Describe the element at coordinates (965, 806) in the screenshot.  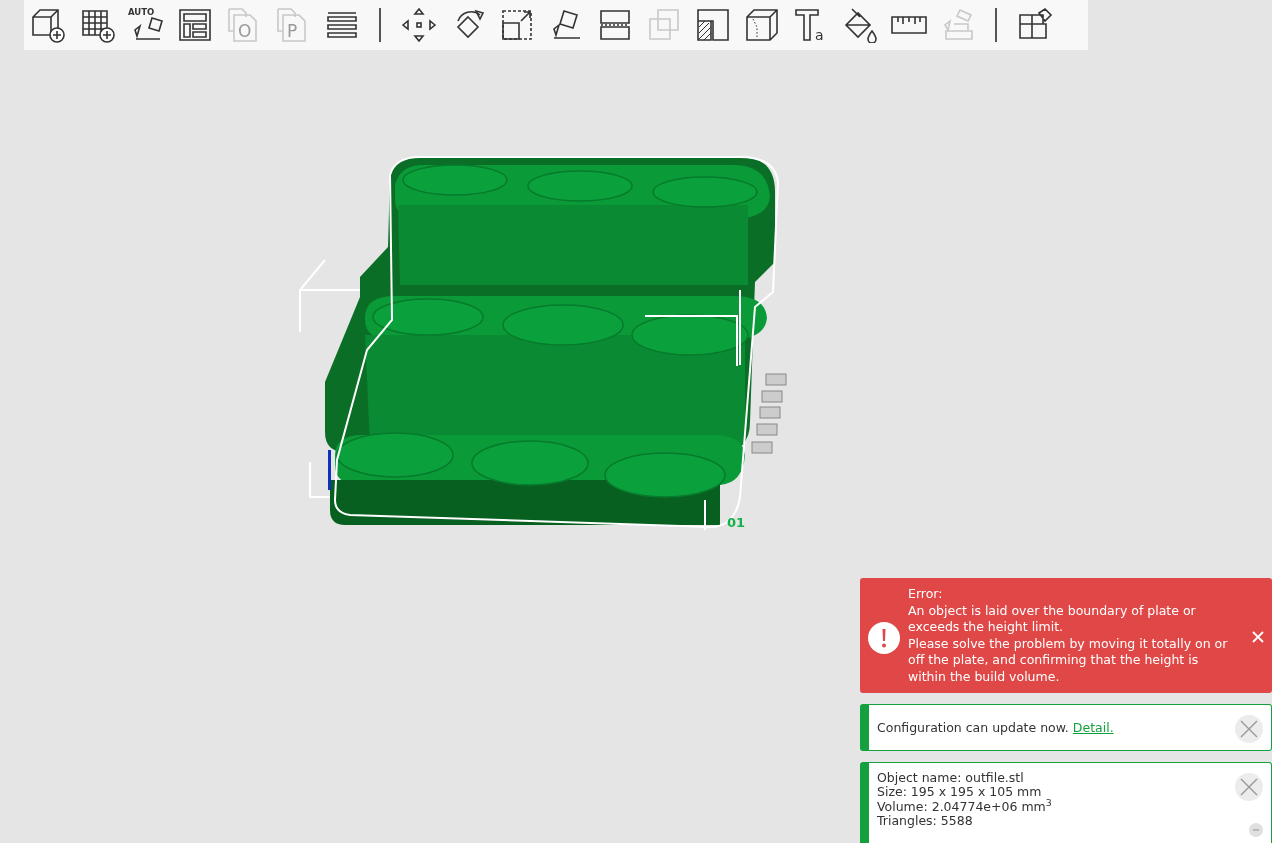
I see `notification-text: Volume: 2.04774e+06 mm$^{3}$` at that location.